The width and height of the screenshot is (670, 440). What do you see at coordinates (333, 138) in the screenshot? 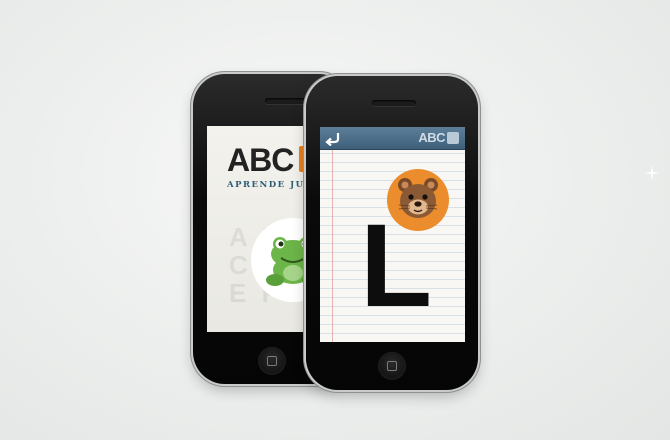
I see `back-arrow-icon` at bounding box center [333, 138].